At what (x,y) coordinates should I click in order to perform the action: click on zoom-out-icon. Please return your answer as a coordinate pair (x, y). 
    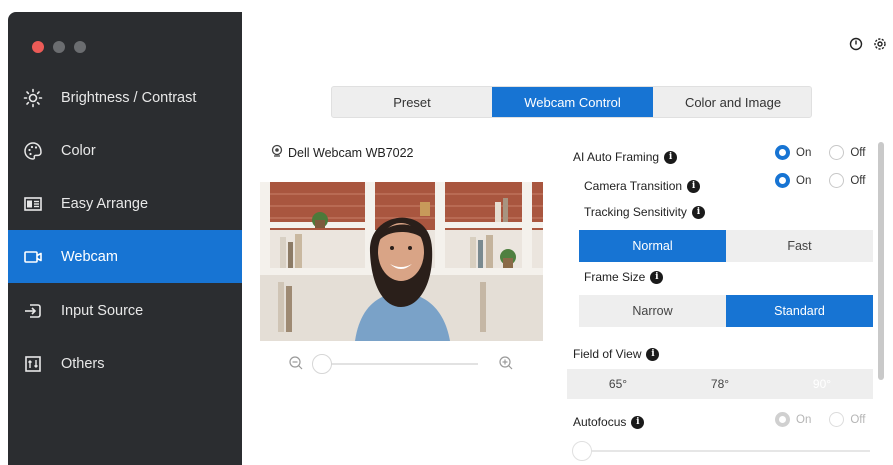
    Looking at the image, I should click on (296, 363).